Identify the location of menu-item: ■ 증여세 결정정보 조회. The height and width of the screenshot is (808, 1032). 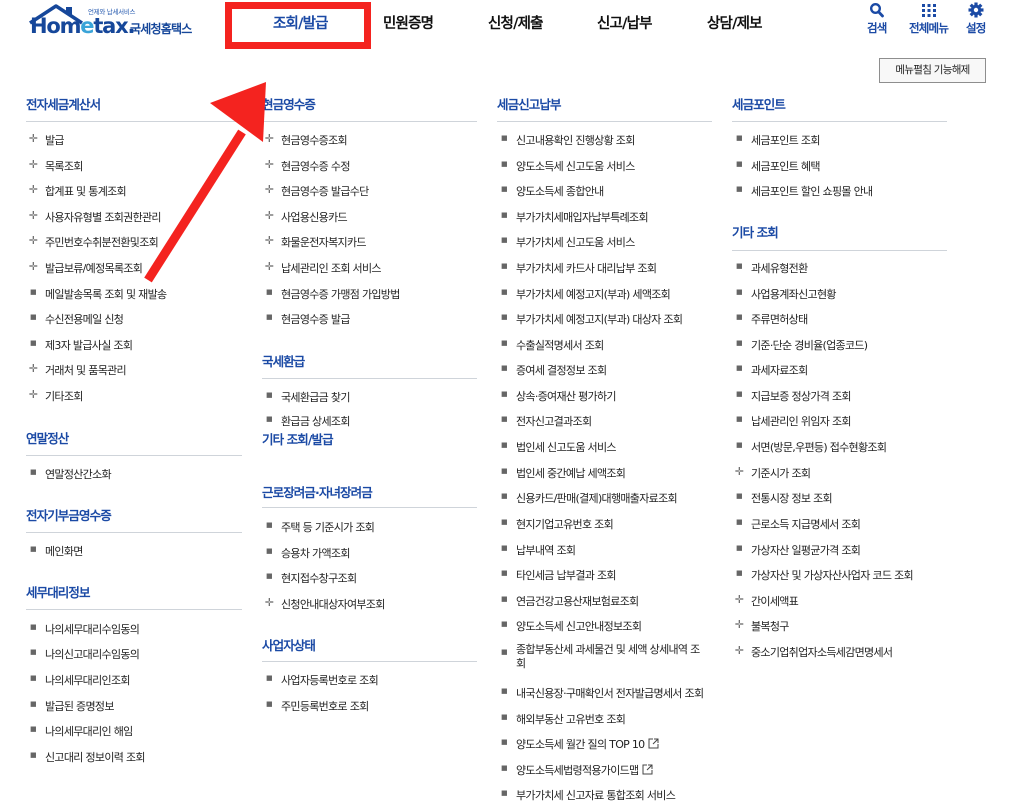
(554, 370).